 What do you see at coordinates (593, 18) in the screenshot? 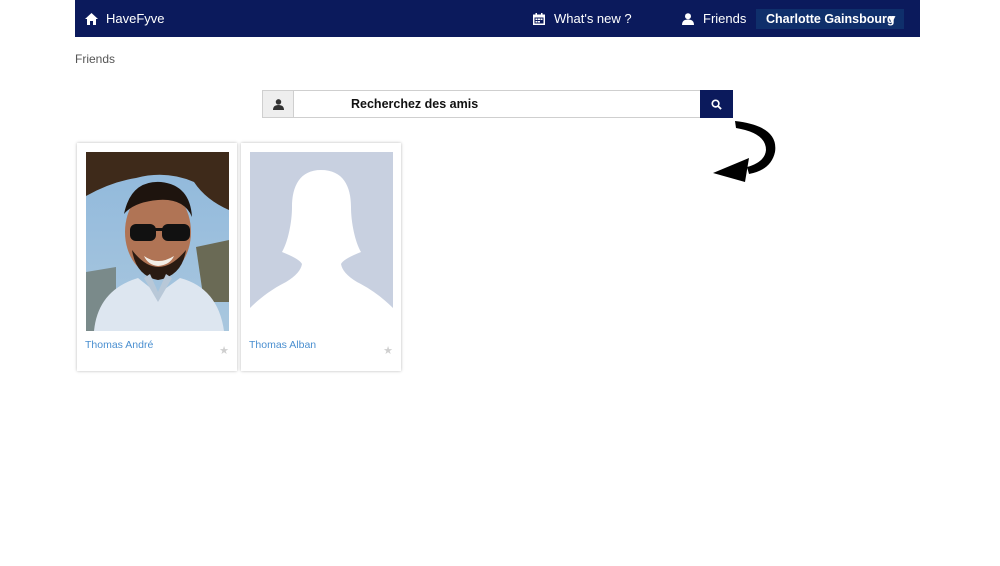
I see `whats-new-label: What's new ?` at bounding box center [593, 18].